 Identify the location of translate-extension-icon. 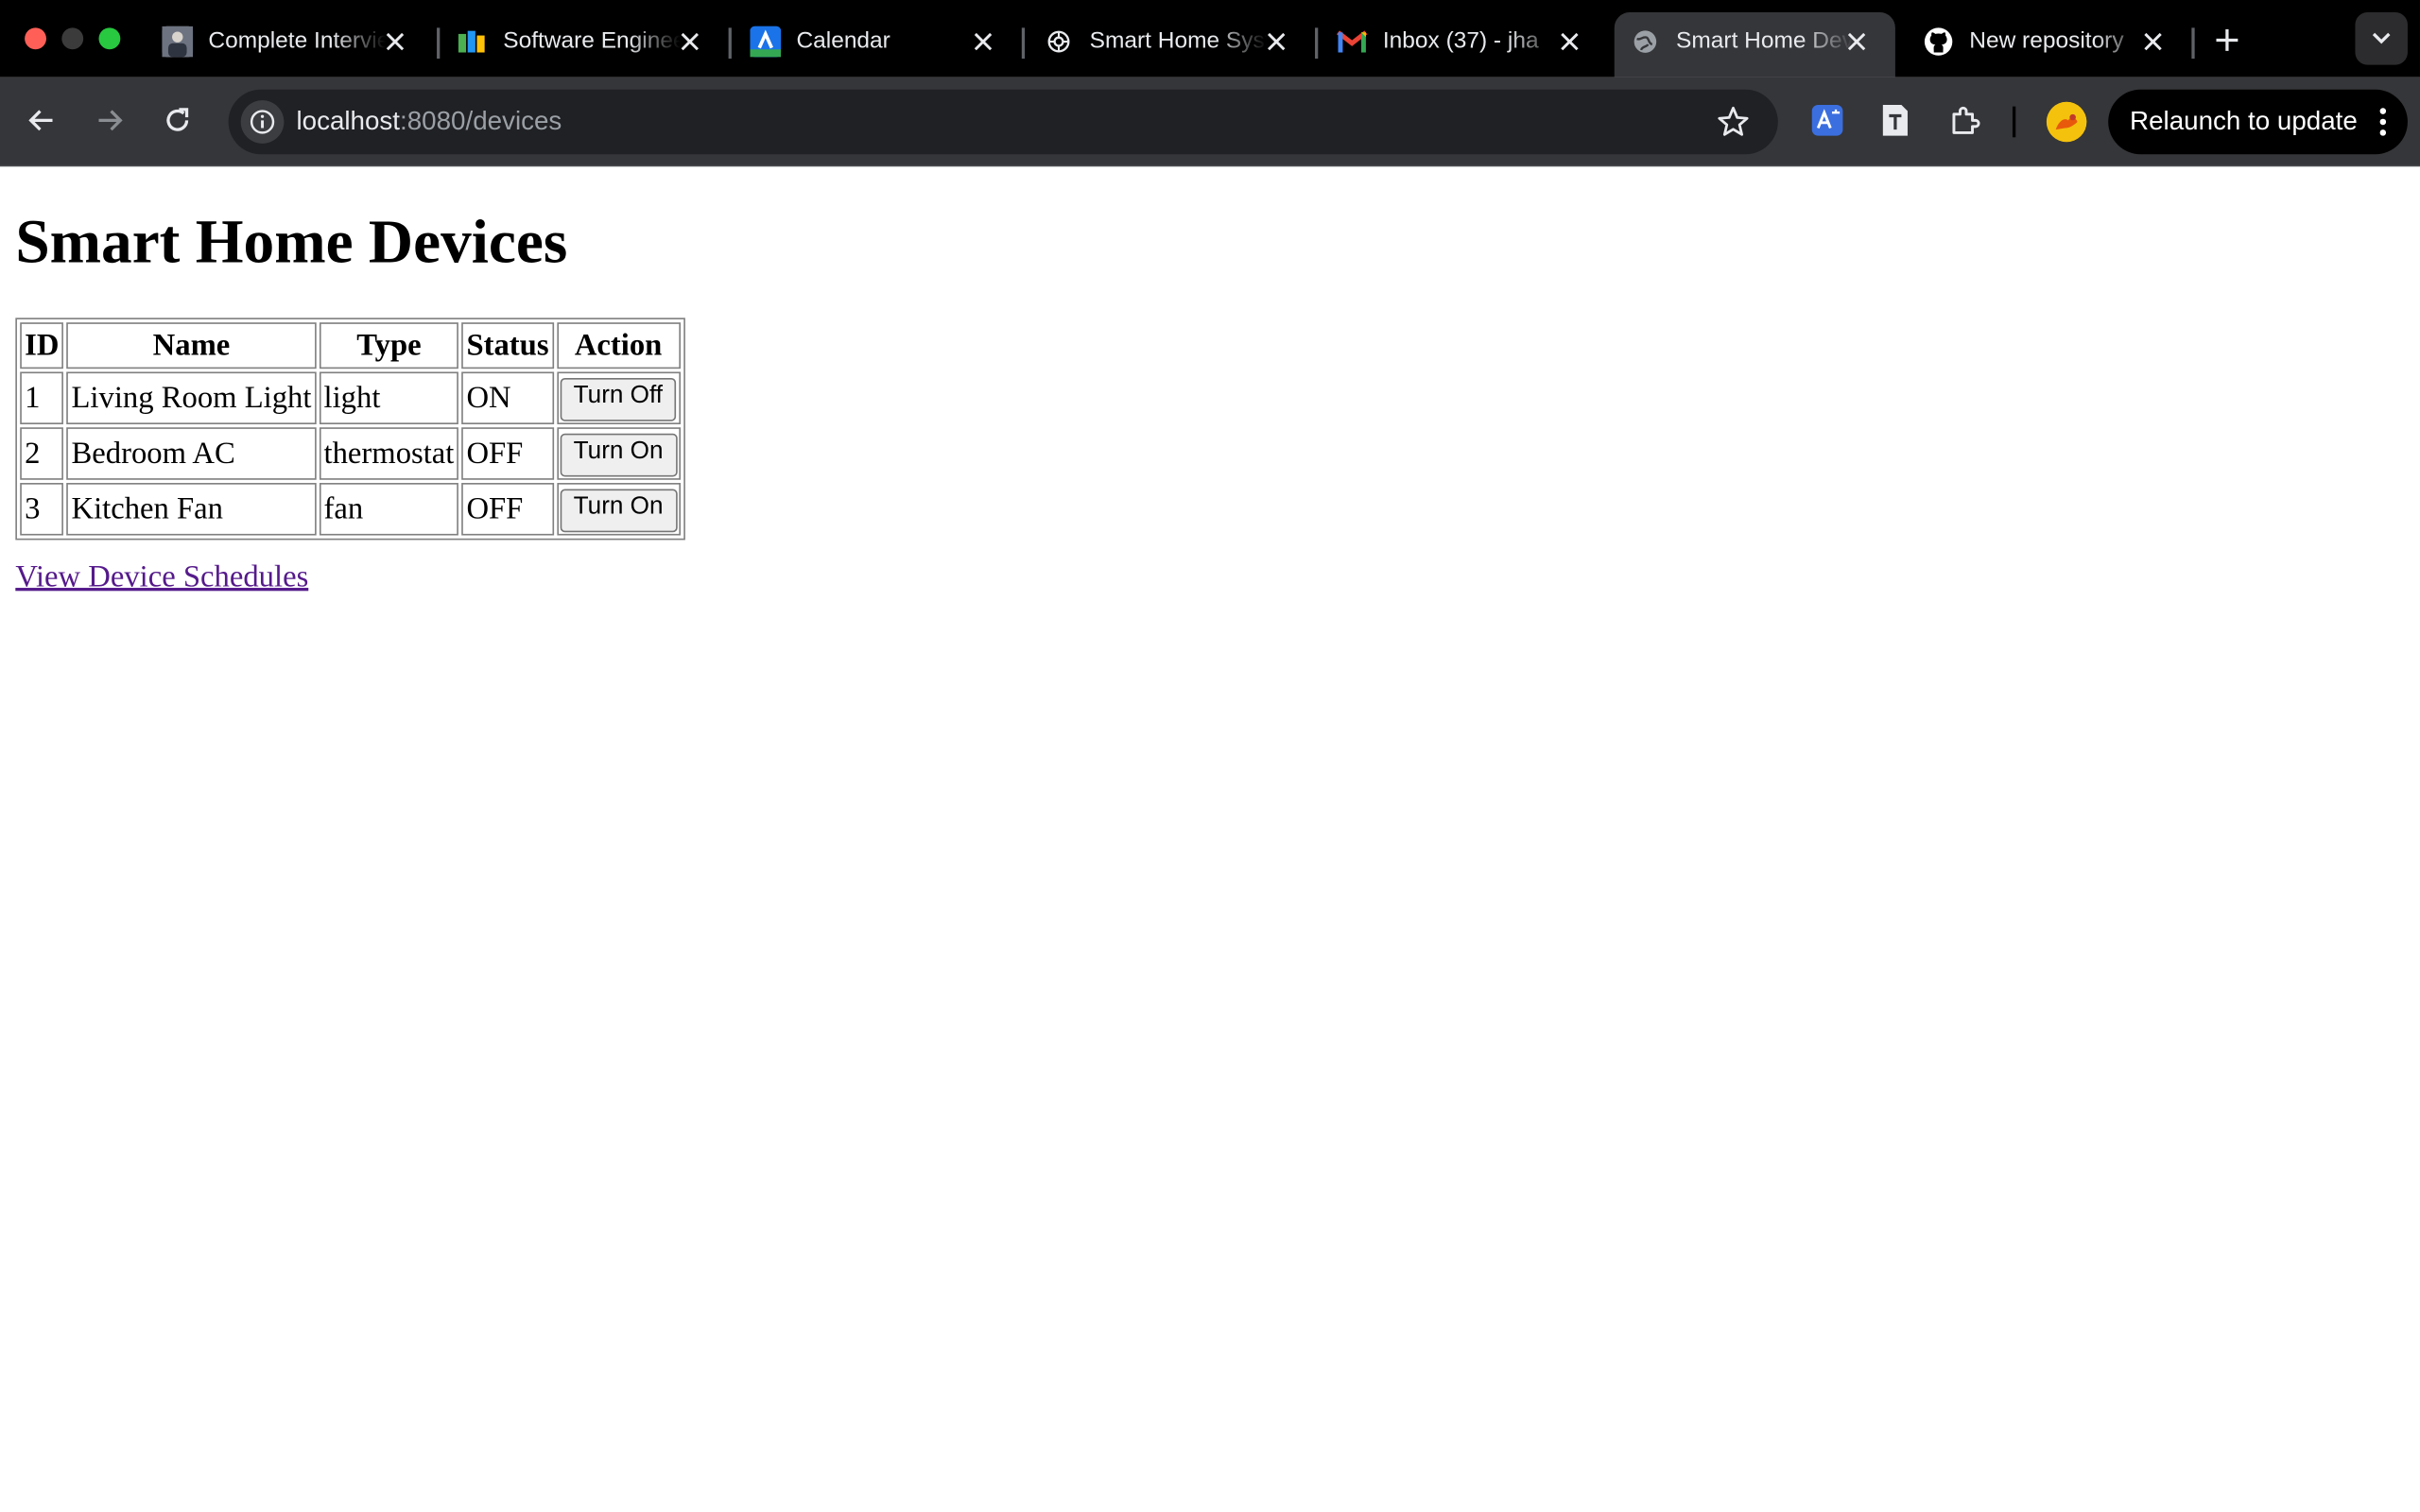
(1827, 120).